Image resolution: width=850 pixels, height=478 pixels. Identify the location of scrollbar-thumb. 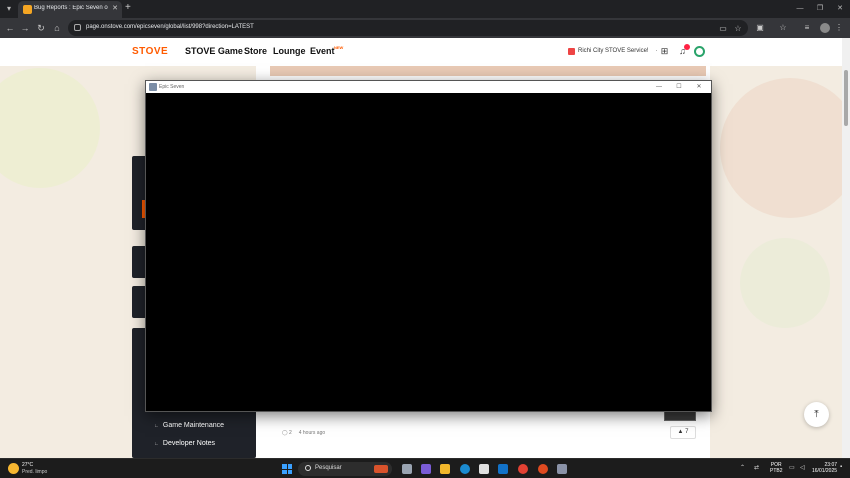
(846, 98).